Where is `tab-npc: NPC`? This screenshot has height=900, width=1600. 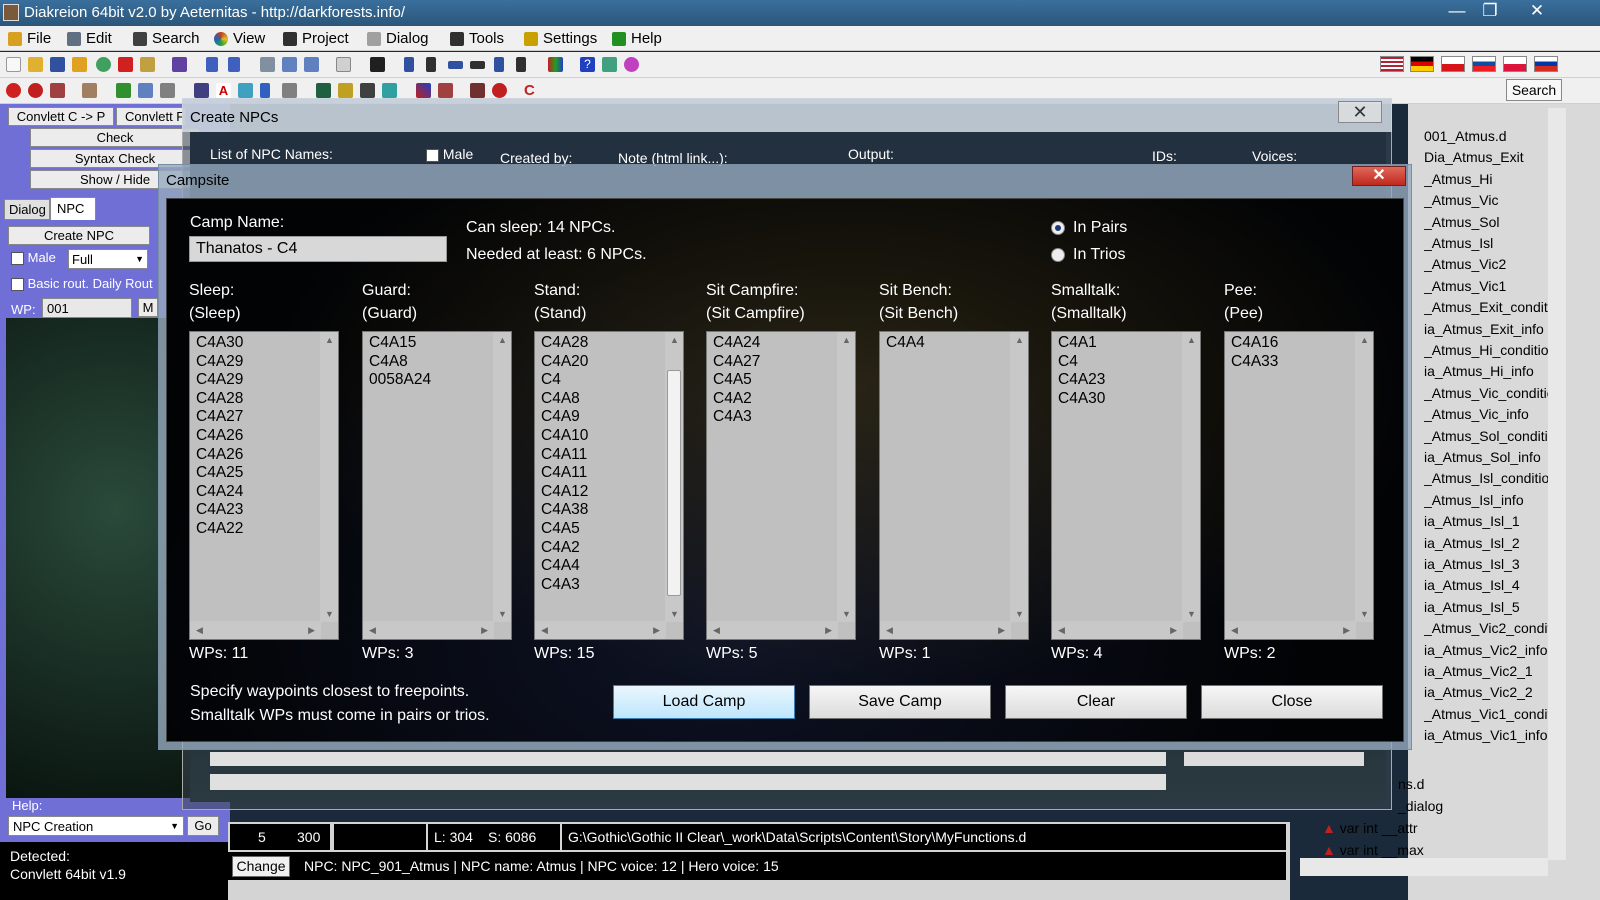
tab-npc: NPC is located at coordinates (73, 208).